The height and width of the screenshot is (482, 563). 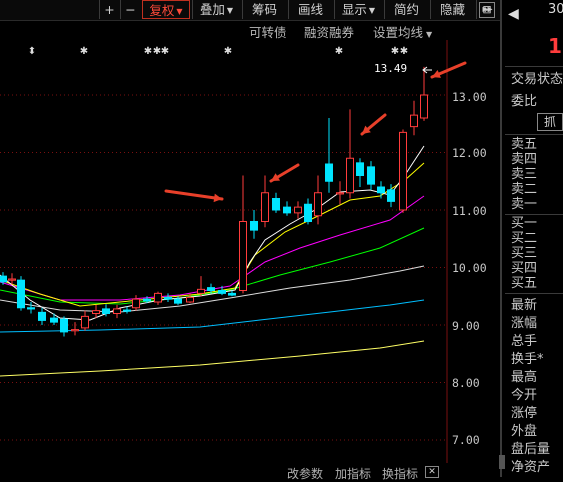 What do you see at coordinates (32, 51) in the screenshot?
I see `event-marker-icon: ⬍` at bounding box center [32, 51].